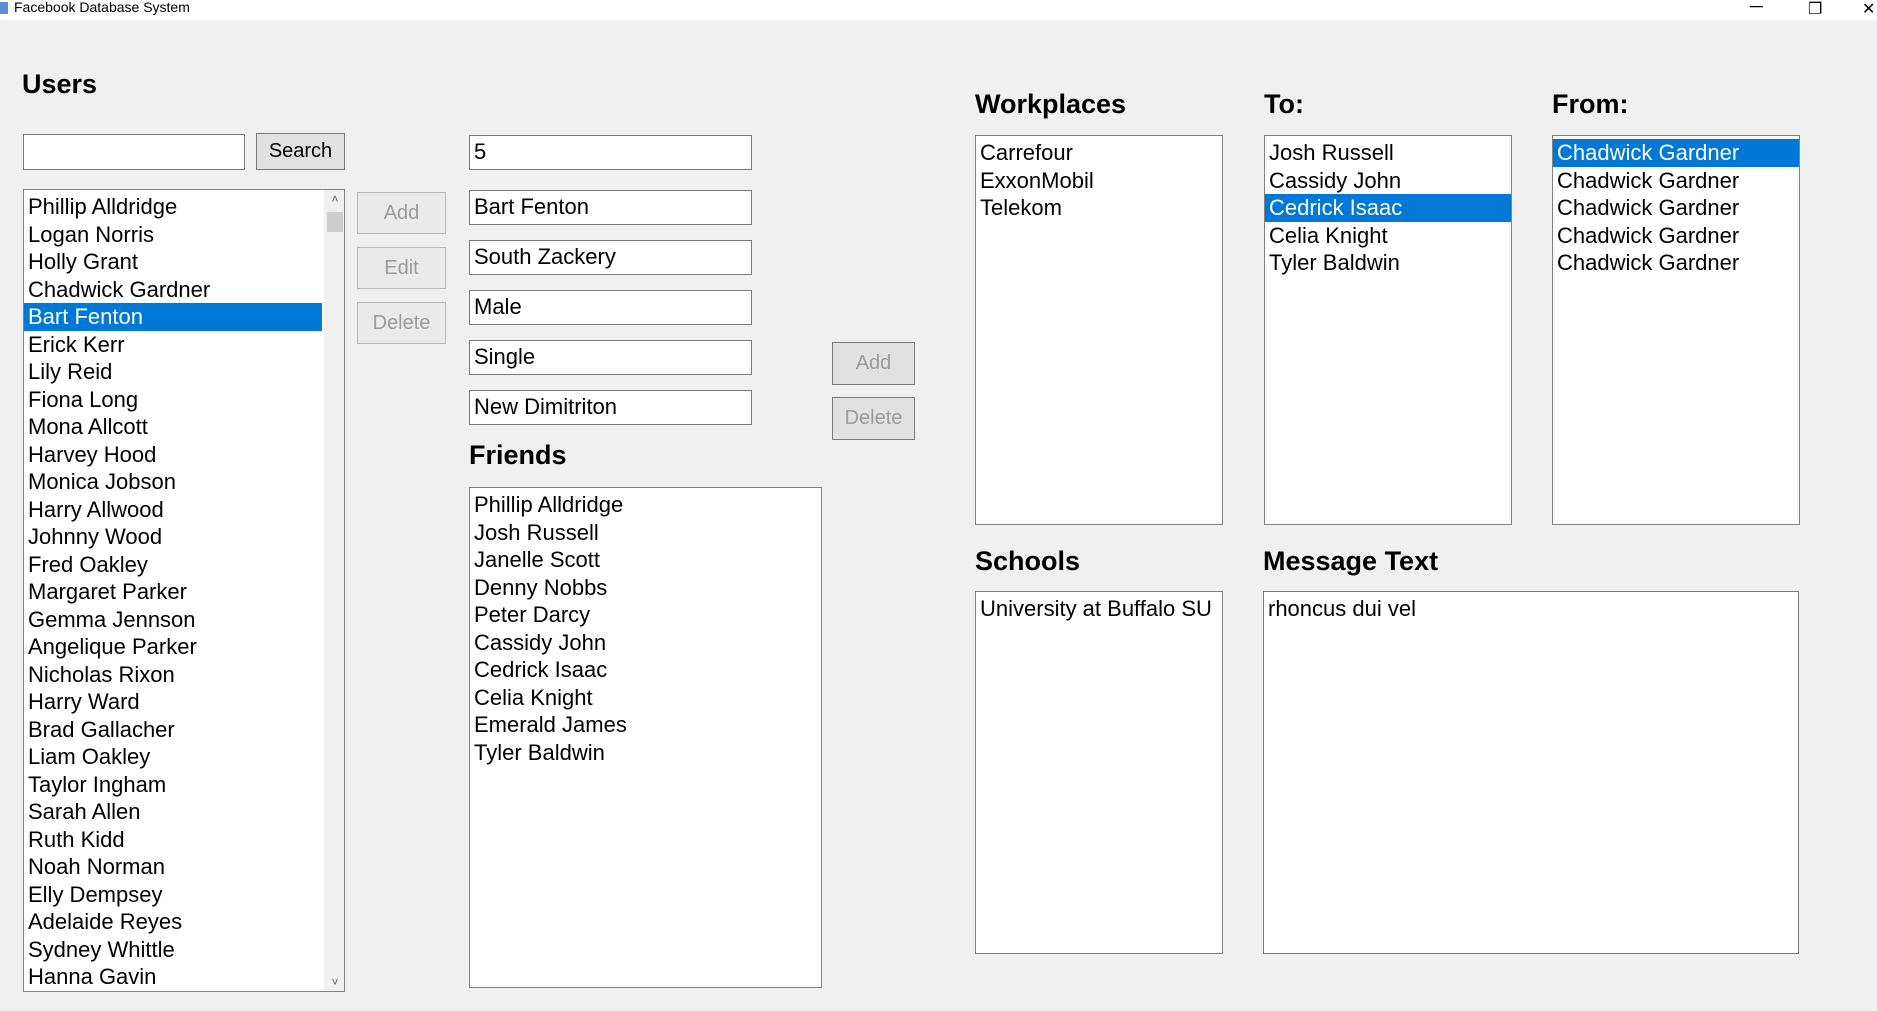 The image size is (1877, 1011). I want to click on user-list-item: Fiona Long, so click(173, 400).